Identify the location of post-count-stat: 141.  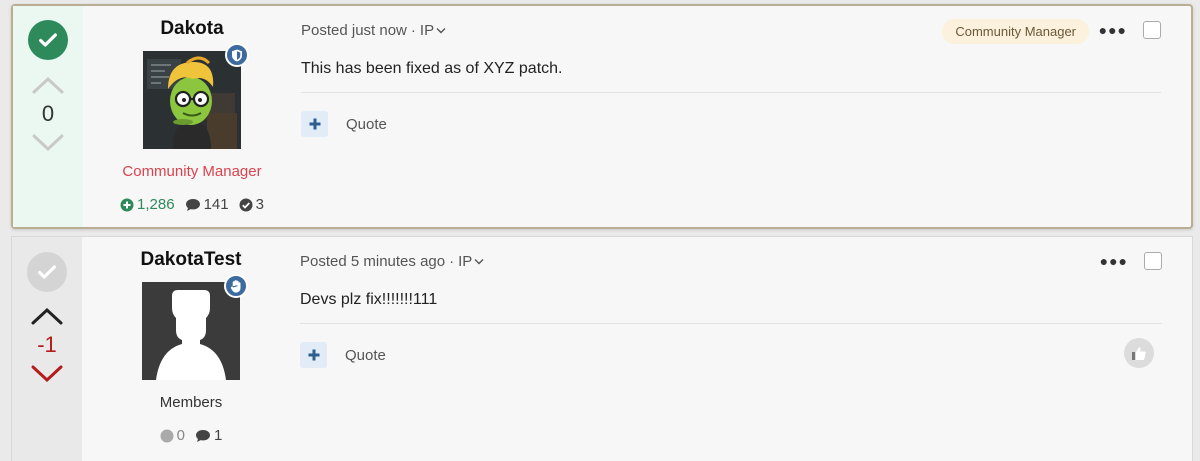
(207, 204).